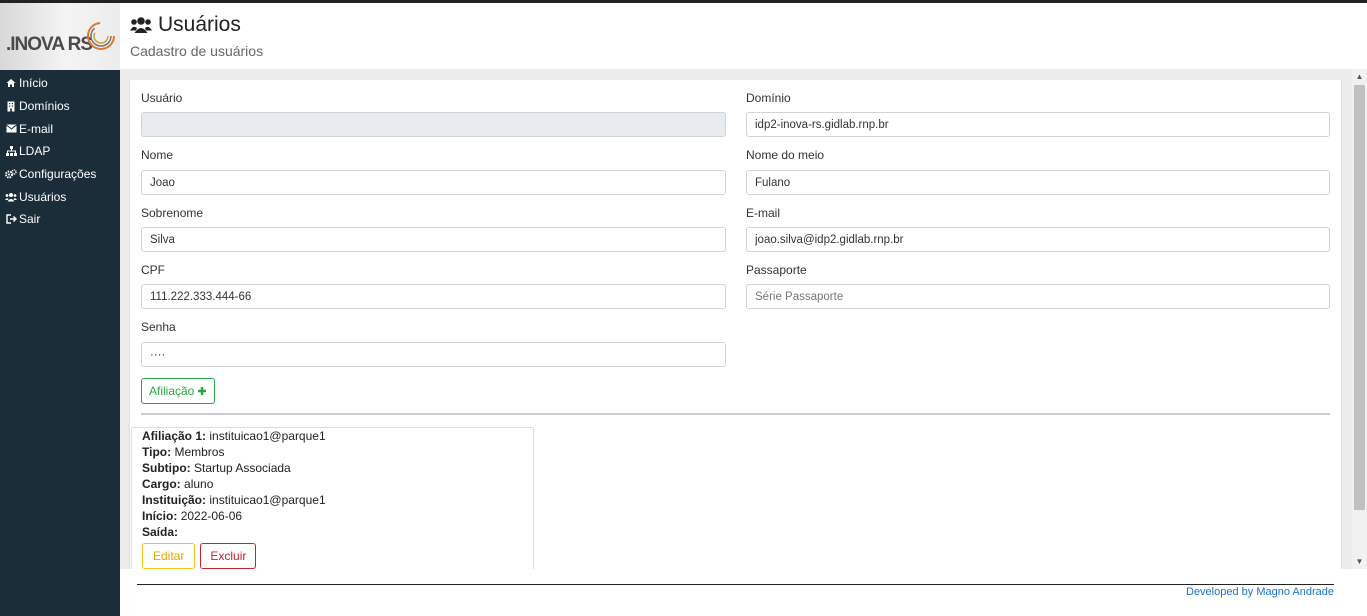 Image resolution: width=1367 pixels, height=616 pixels. I want to click on building-icon, so click(11, 106).